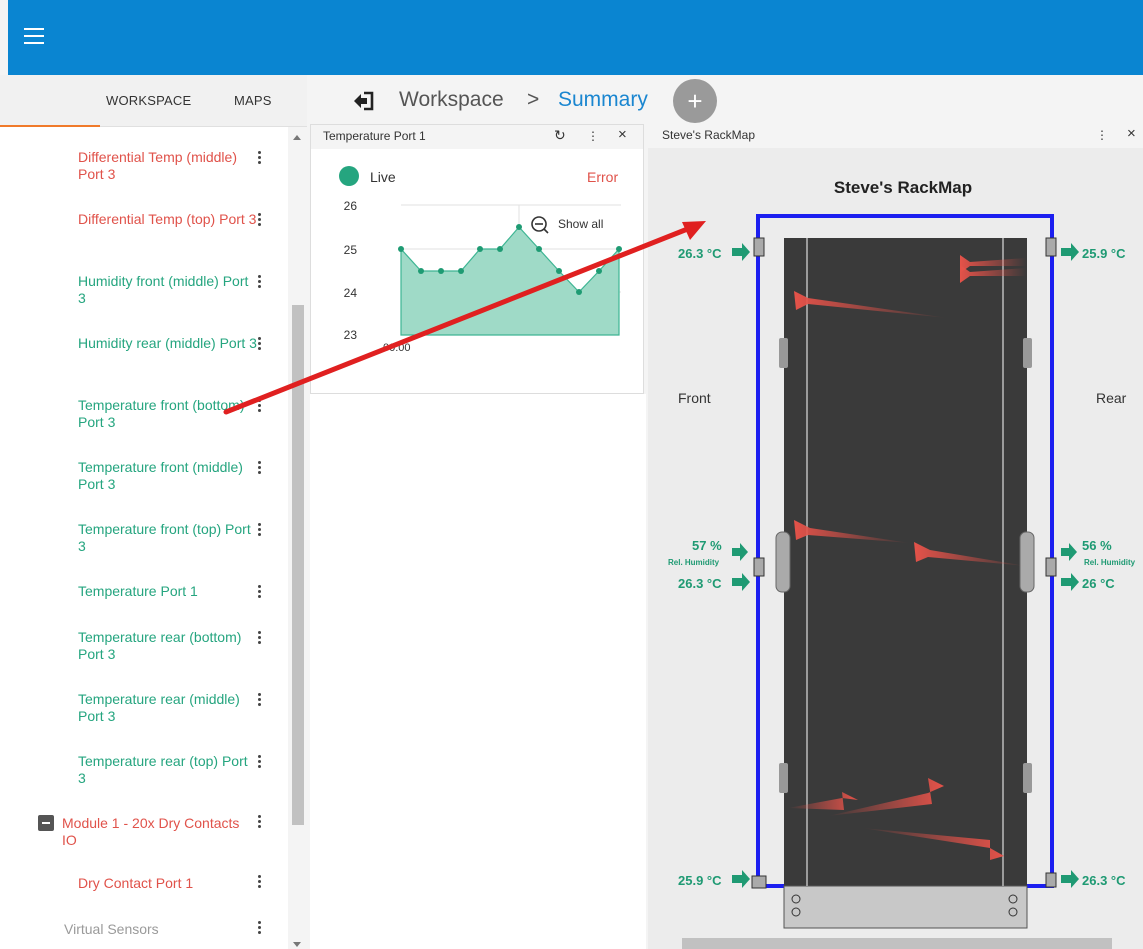 Image resolution: width=1143 pixels, height=949 pixels. Describe the element at coordinates (351, 250) in the screenshot. I see `y-tick: 25` at that location.